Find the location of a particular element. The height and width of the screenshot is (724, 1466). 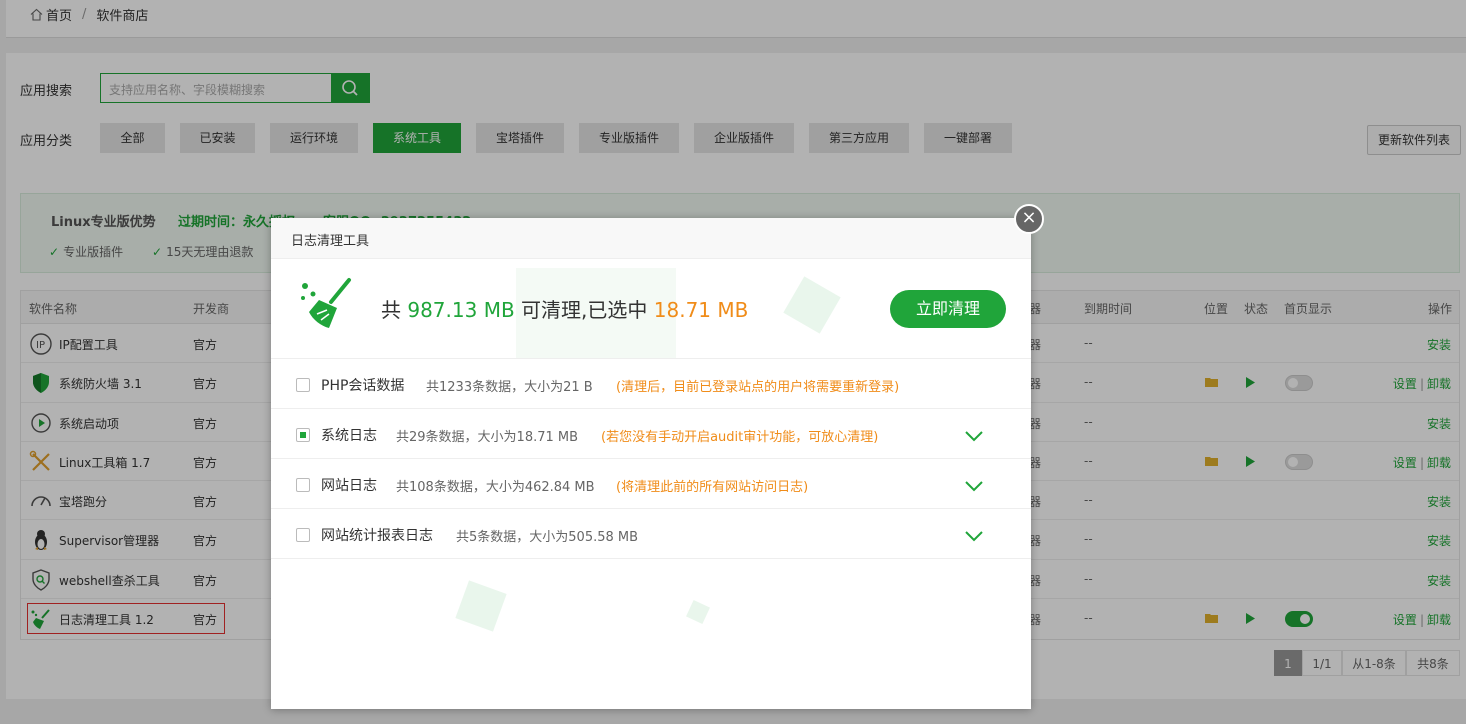

log-item-site-stats: 网站统计报表日志 共5条数据，大小为505.58 MB is located at coordinates (651, 534).